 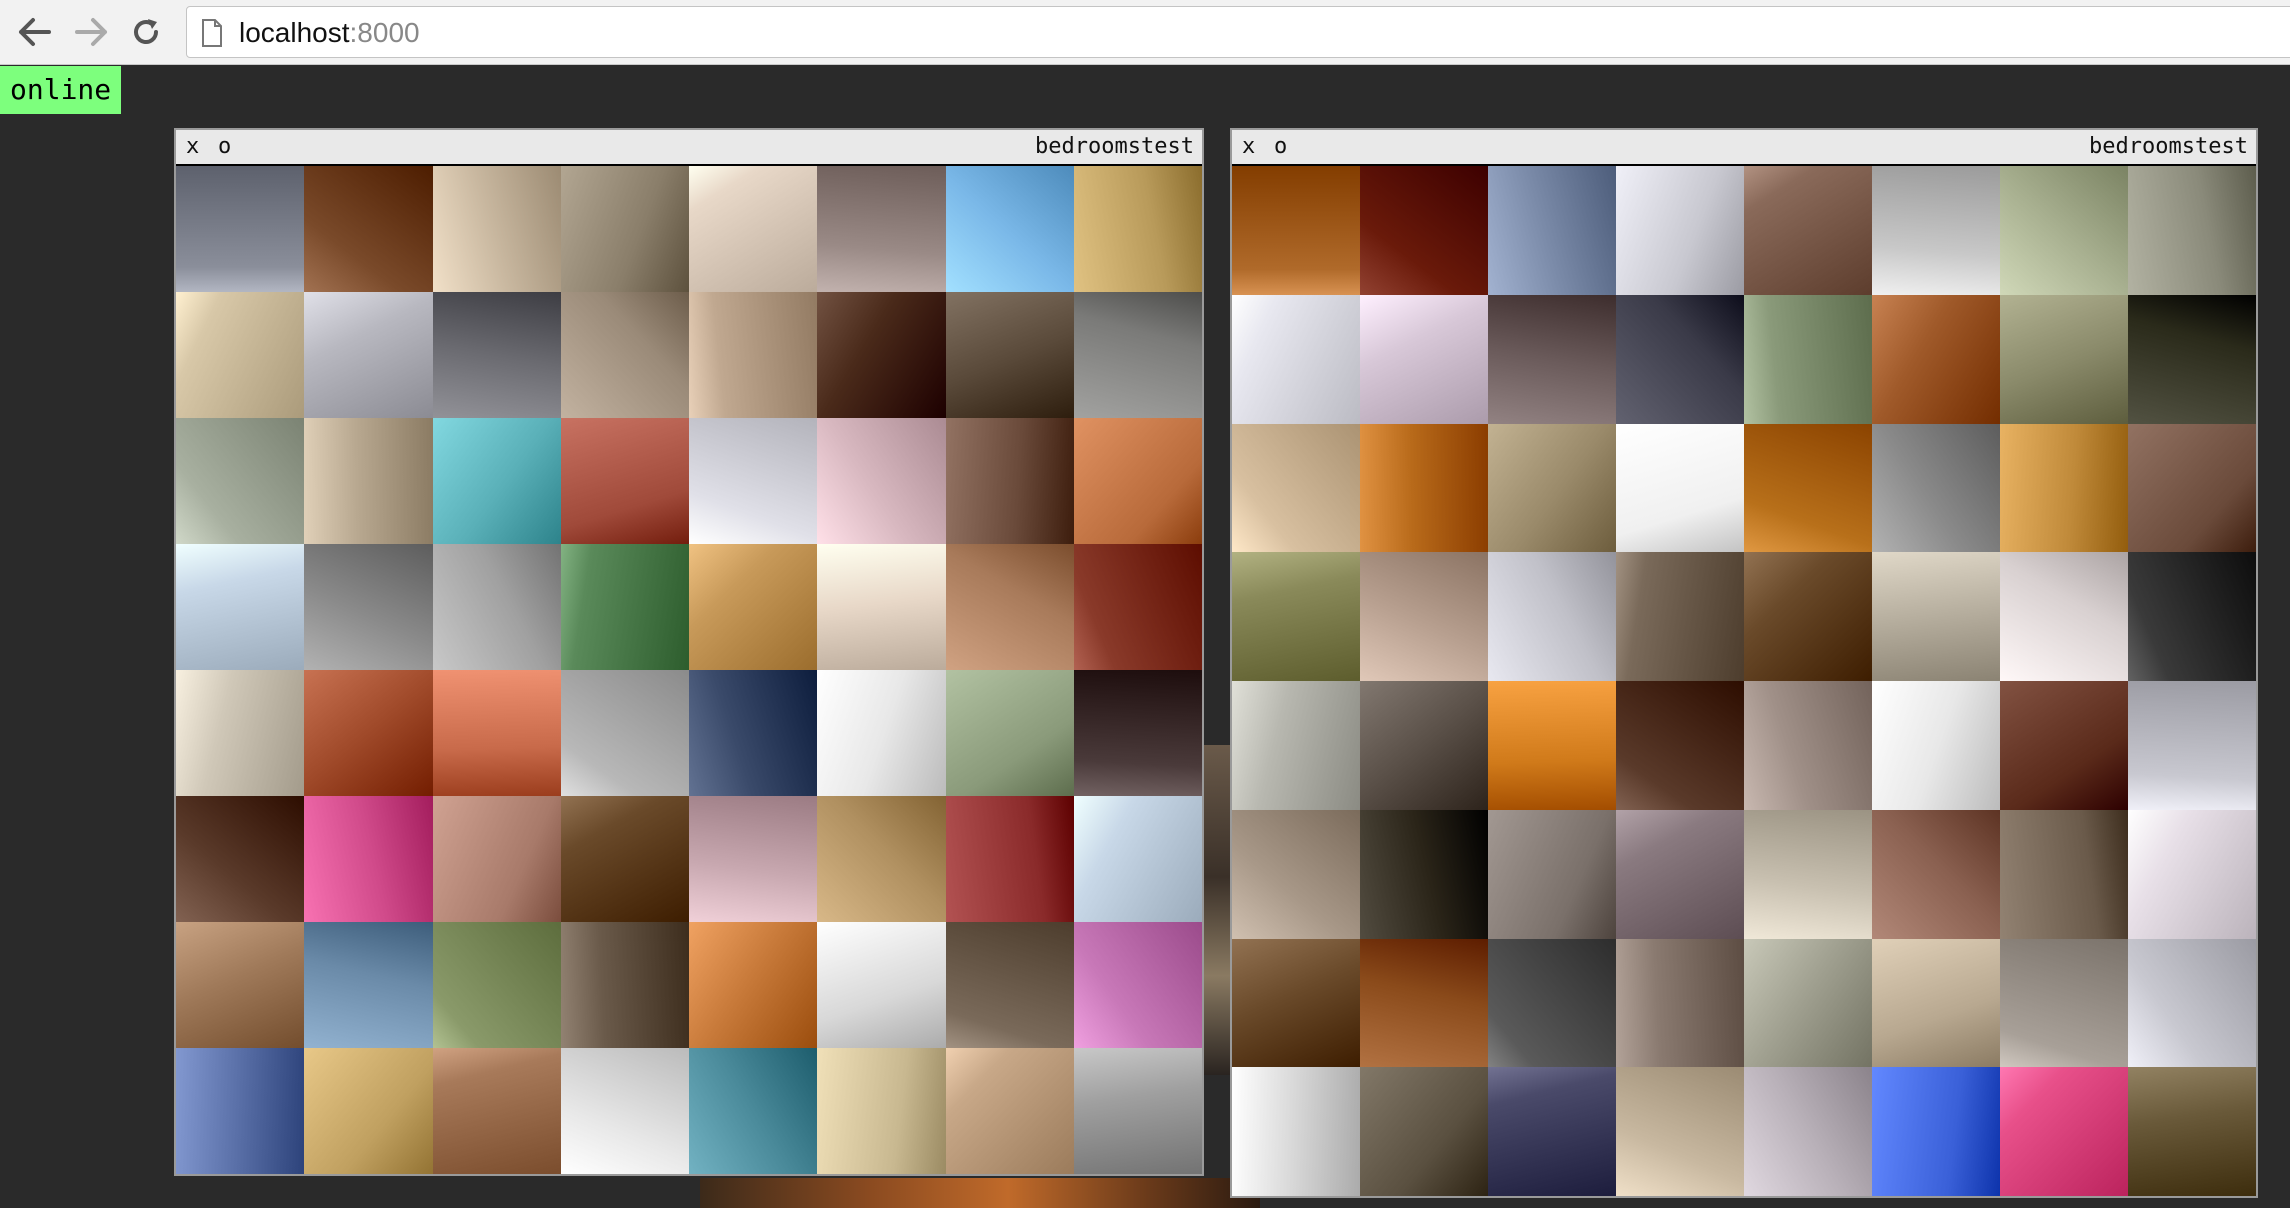 I want to click on browser-toolbar: localhost:8000, so click(x=1145, y=32).